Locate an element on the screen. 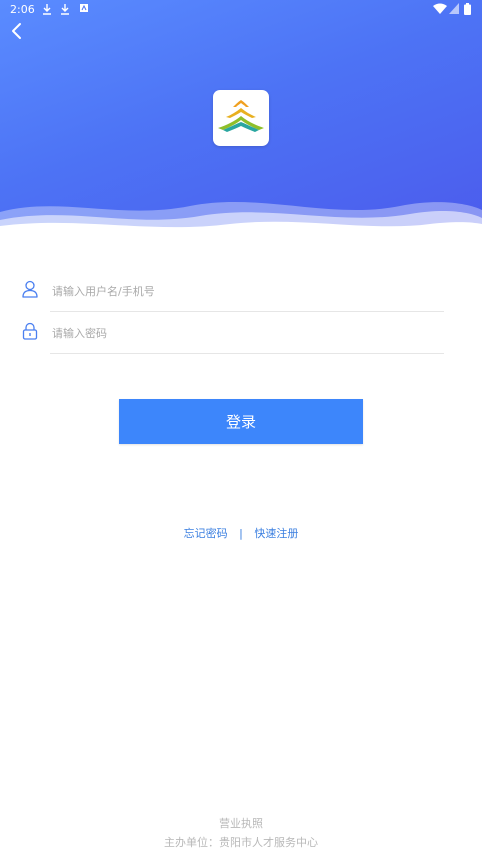  password-underline is located at coordinates (247, 353).